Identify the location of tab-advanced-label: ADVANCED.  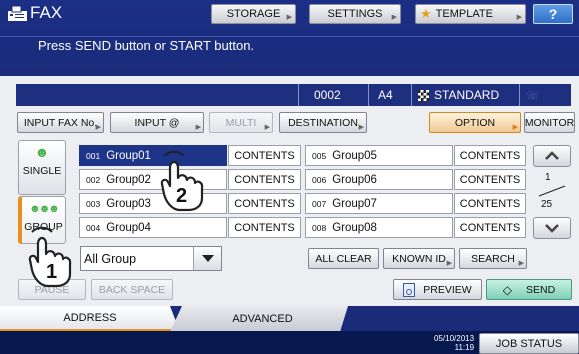
(262, 319).